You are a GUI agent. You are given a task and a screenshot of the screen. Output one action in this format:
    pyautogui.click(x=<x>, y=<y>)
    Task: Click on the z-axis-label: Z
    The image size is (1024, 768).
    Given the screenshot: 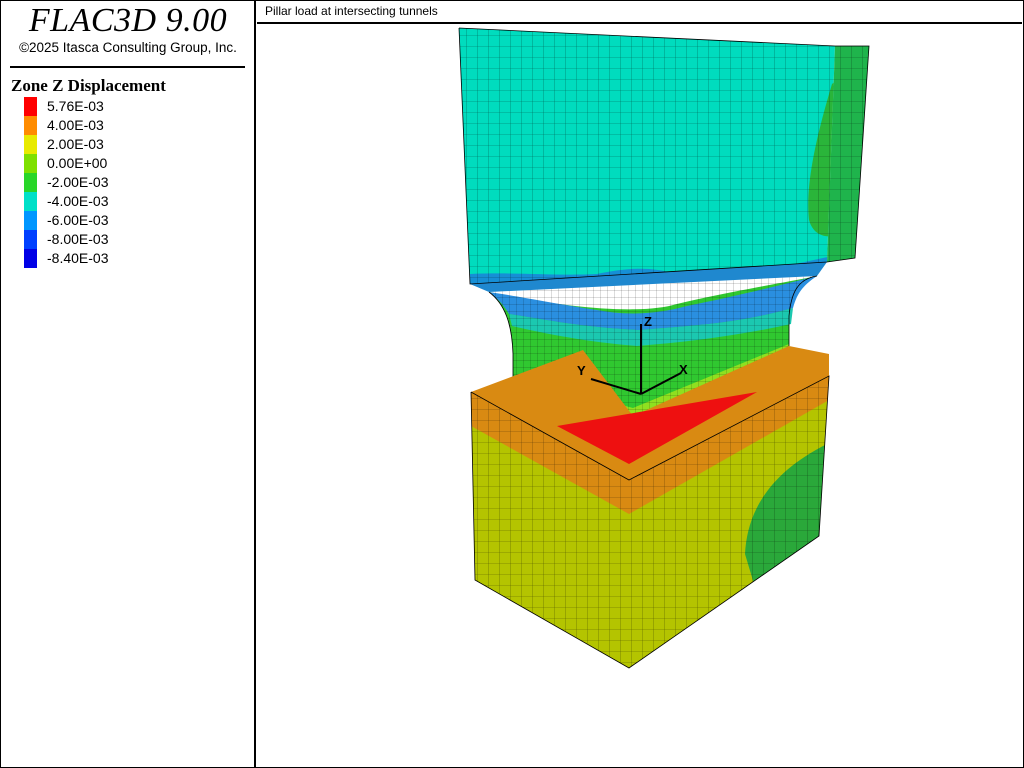 What is the action you would take?
    pyautogui.click(x=648, y=321)
    